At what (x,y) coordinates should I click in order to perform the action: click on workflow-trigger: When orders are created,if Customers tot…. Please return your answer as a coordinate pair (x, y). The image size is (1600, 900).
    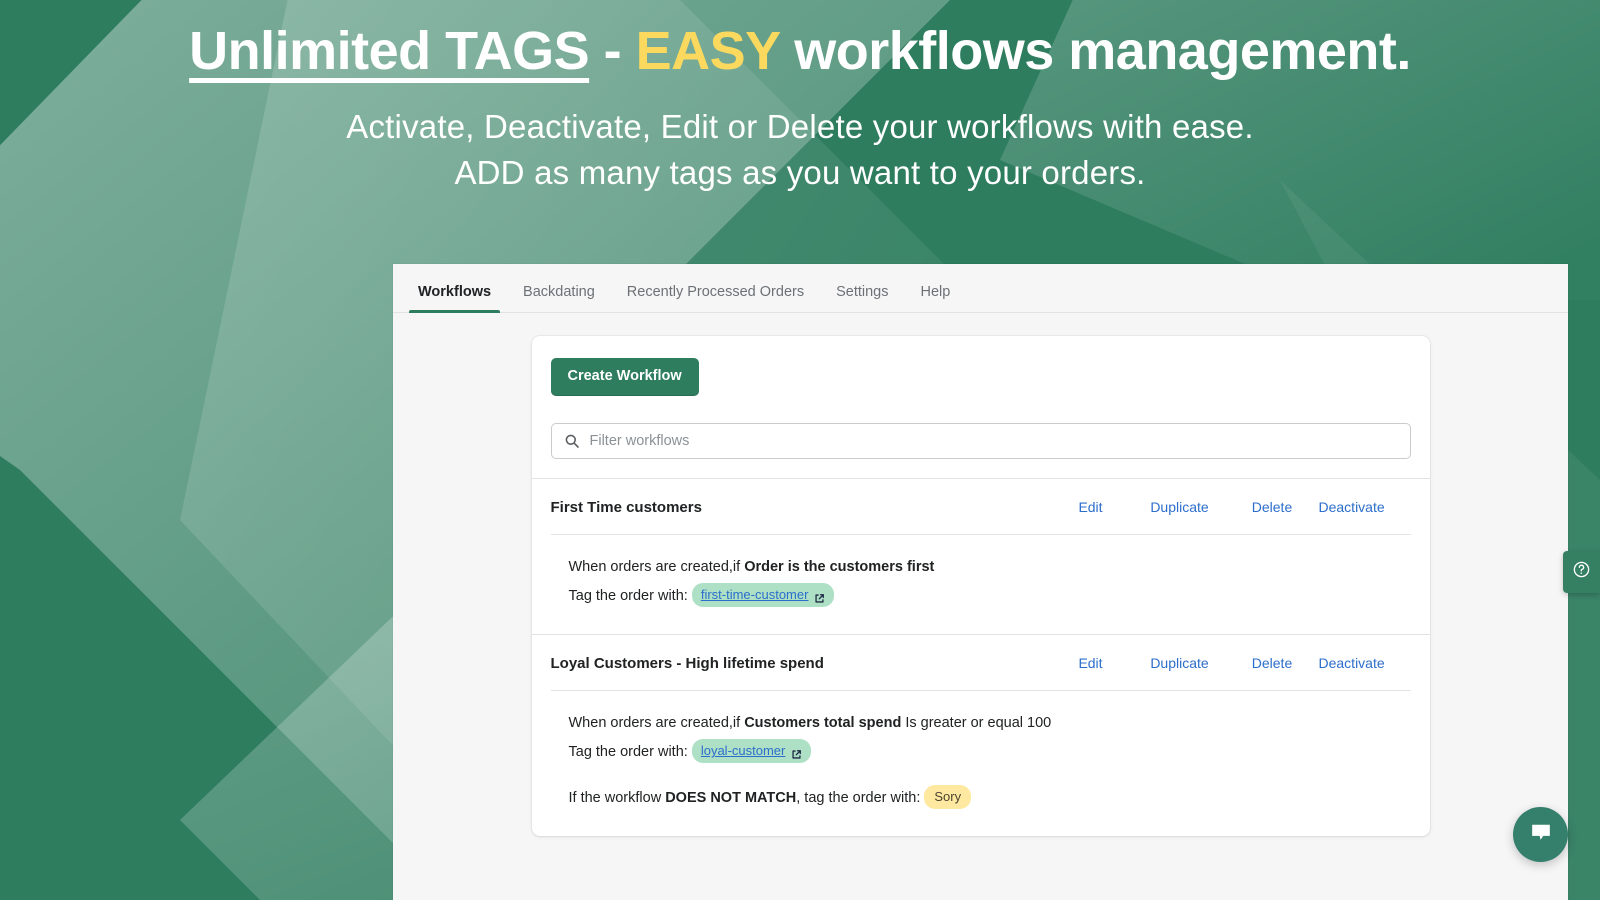
    Looking at the image, I should click on (990, 723).